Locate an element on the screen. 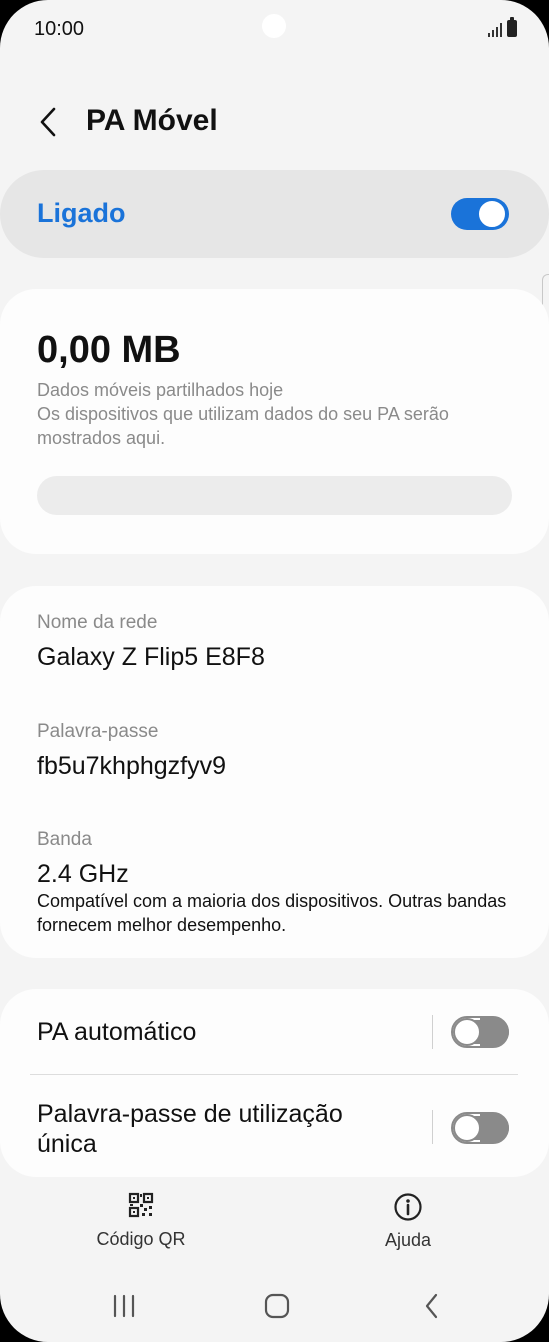 This screenshot has height=1342, width=549. info-icon is located at coordinates (408, 1207).